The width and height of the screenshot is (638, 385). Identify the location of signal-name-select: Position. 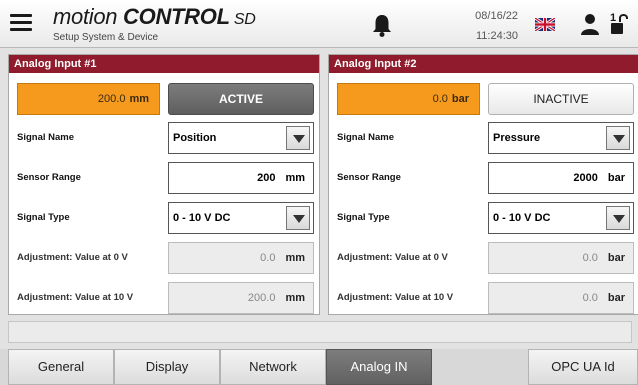
(241, 138).